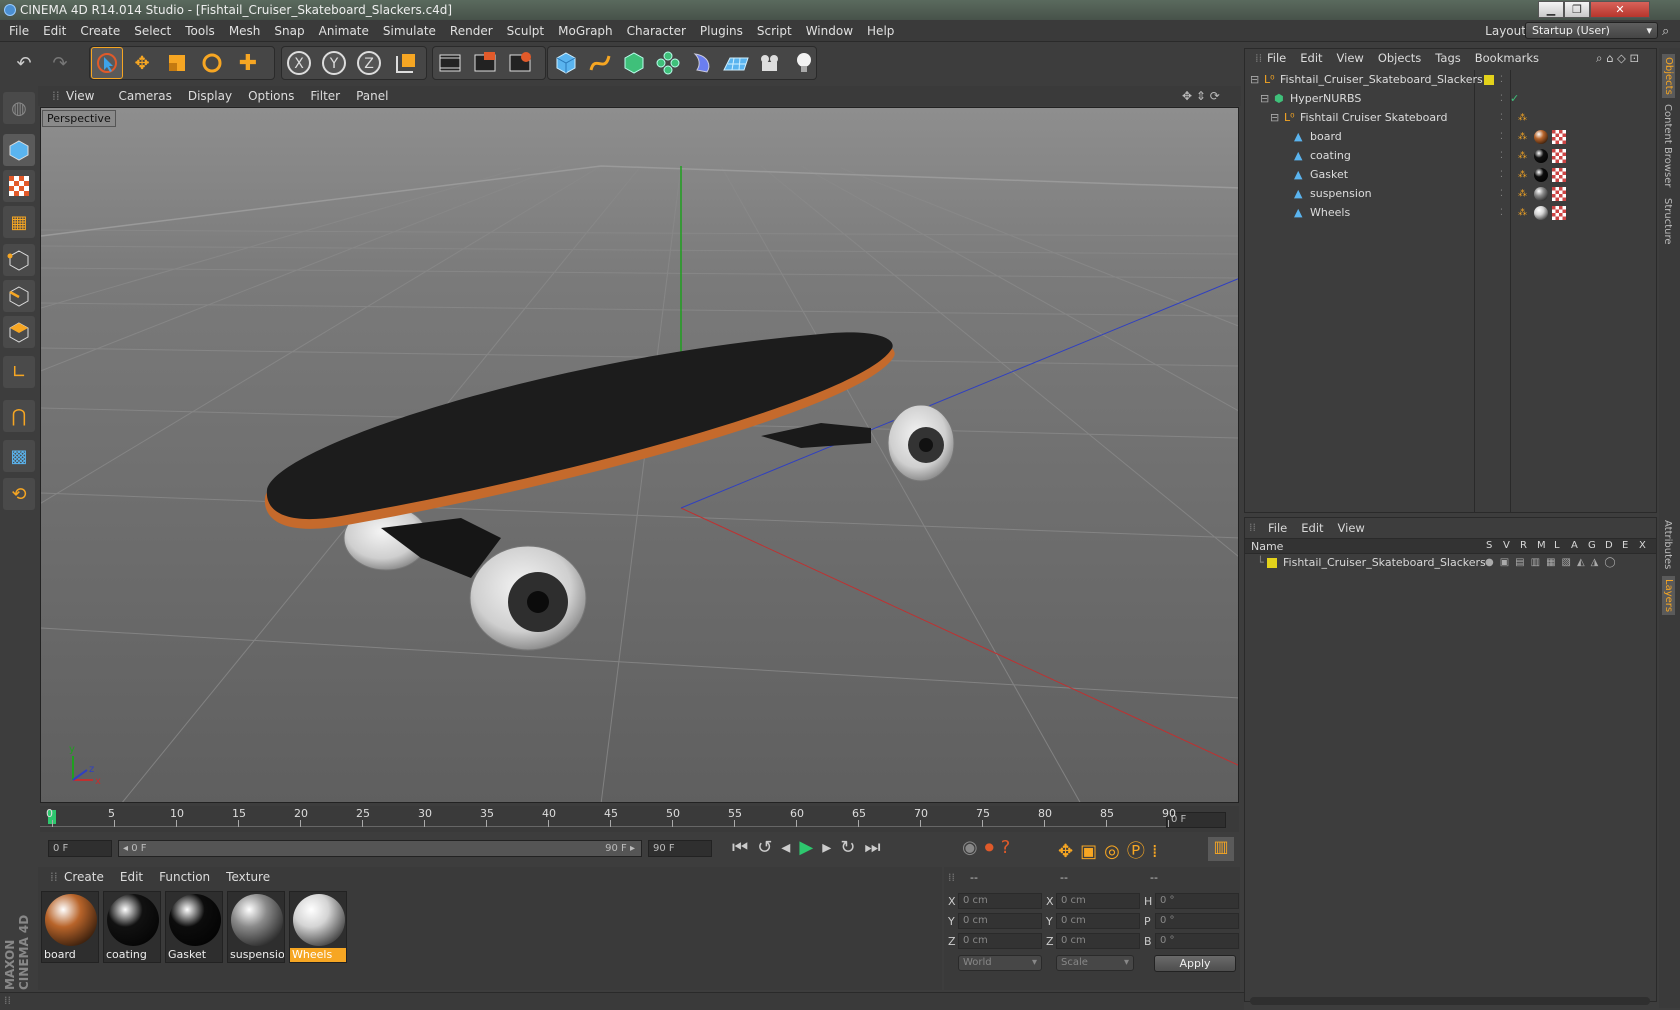 The image size is (1680, 1010). What do you see at coordinates (318, 927) in the screenshot?
I see `material-wheels: Wheels` at bounding box center [318, 927].